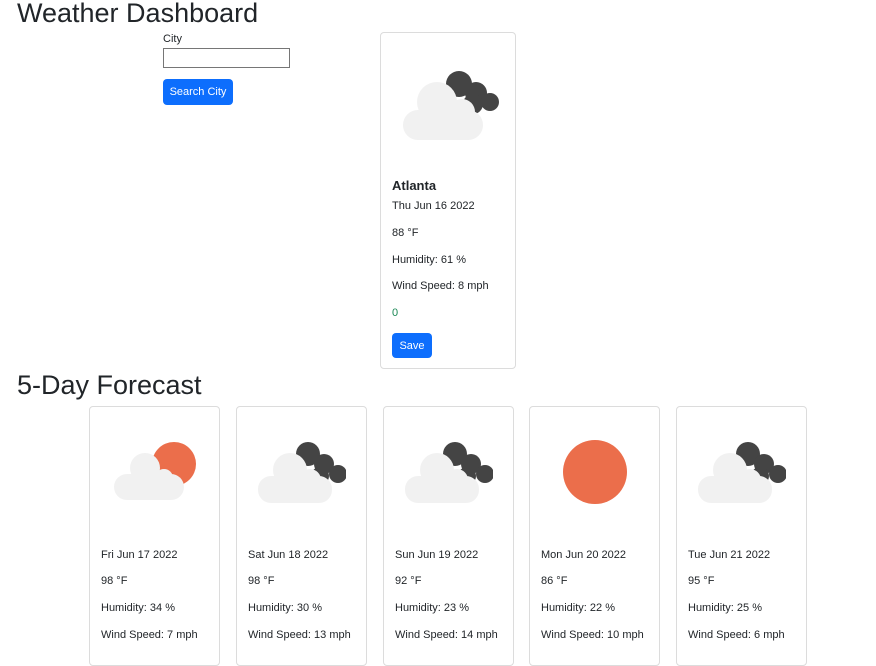 This screenshot has height=666, width=876. I want to click on forecast-temperature: 92 °F, so click(408, 581).